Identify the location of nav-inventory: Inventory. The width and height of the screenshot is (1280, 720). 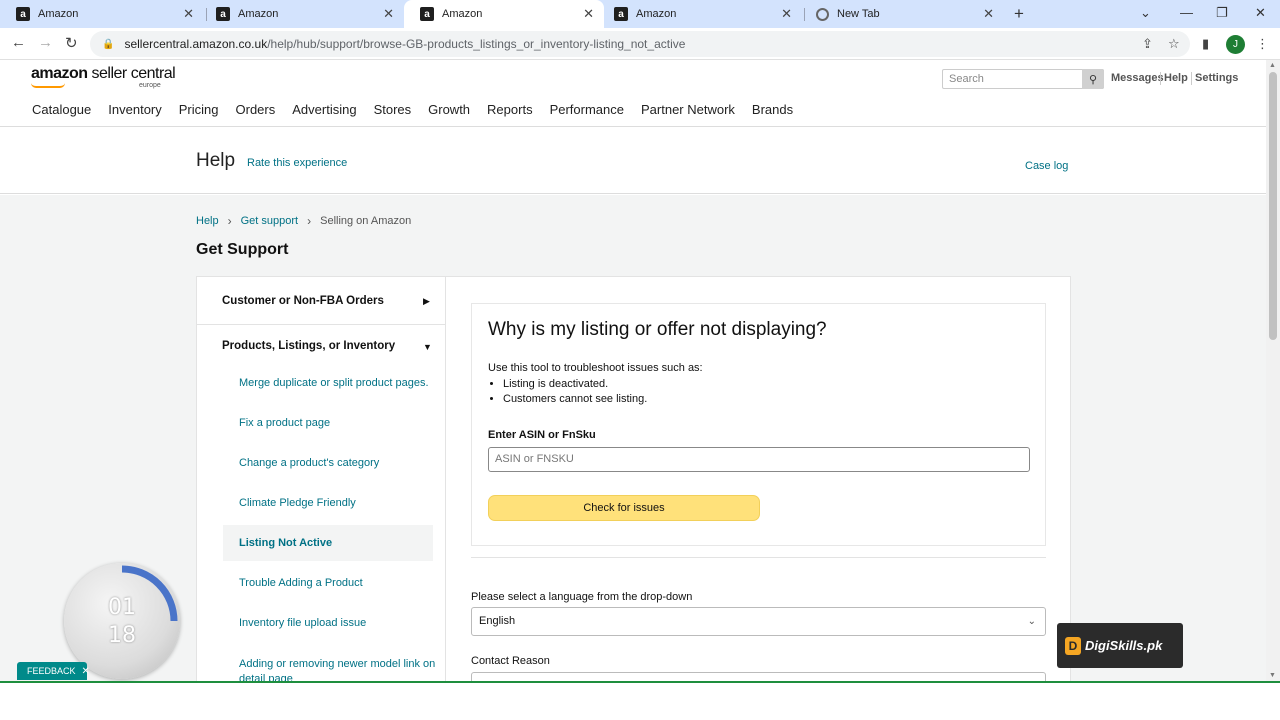
(134, 109).